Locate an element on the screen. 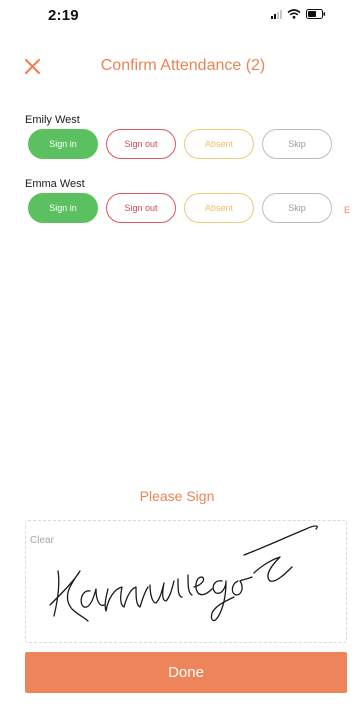 Image resolution: width=354 pixels, height=717 pixels. header: Confirm Attendance (2) is located at coordinates (177, 66).